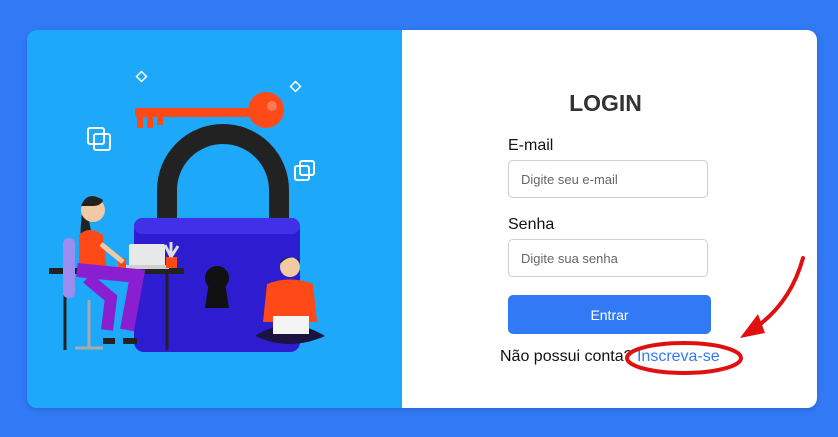 The height and width of the screenshot is (437, 838). Describe the element at coordinates (209, 110) in the screenshot. I see `key-icon` at that location.